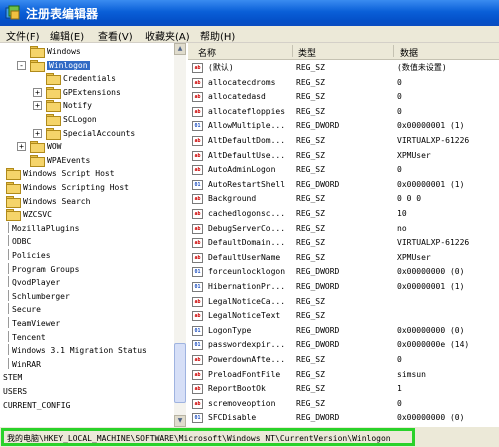 This screenshot has height=447, width=499. I want to click on menu-view: 查看(V), so click(115, 35).